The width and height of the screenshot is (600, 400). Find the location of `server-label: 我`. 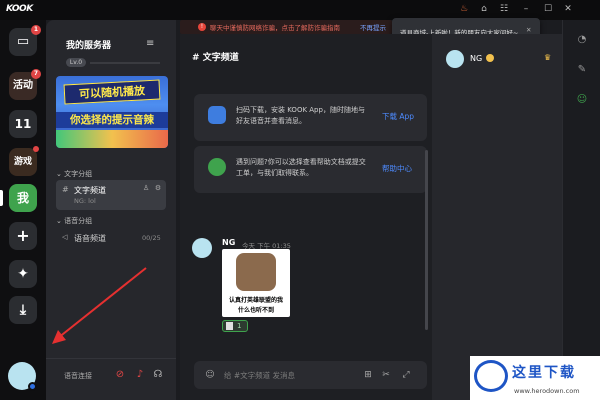

server-label: 我 is located at coordinates (22, 198).